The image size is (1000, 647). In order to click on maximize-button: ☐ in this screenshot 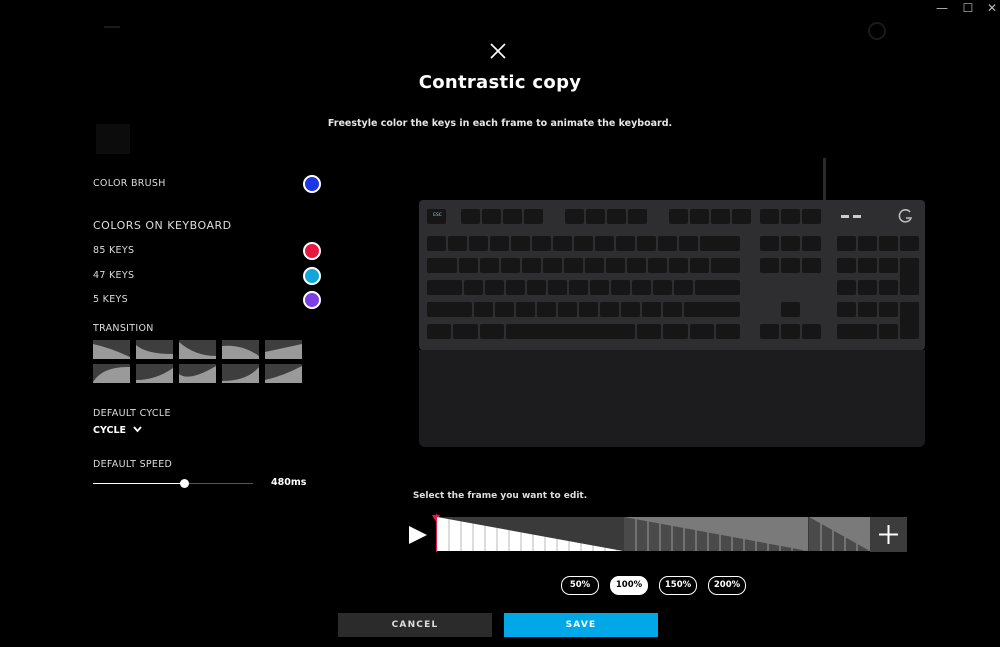, I will do `click(968, 9)`.